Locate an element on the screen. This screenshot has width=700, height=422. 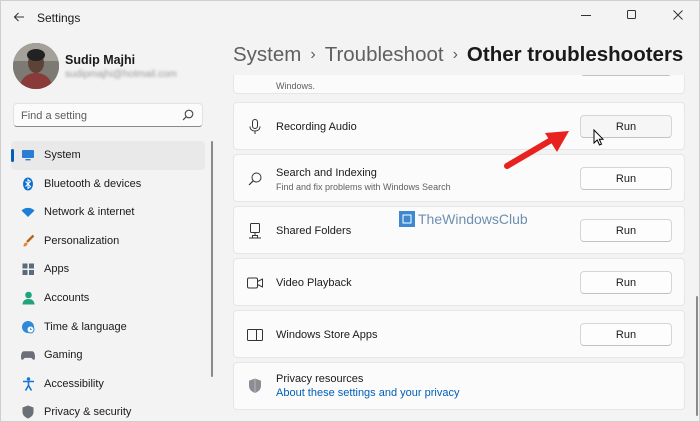
sidebar-item-personalization: Personalization is located at coordinates (108, 241).